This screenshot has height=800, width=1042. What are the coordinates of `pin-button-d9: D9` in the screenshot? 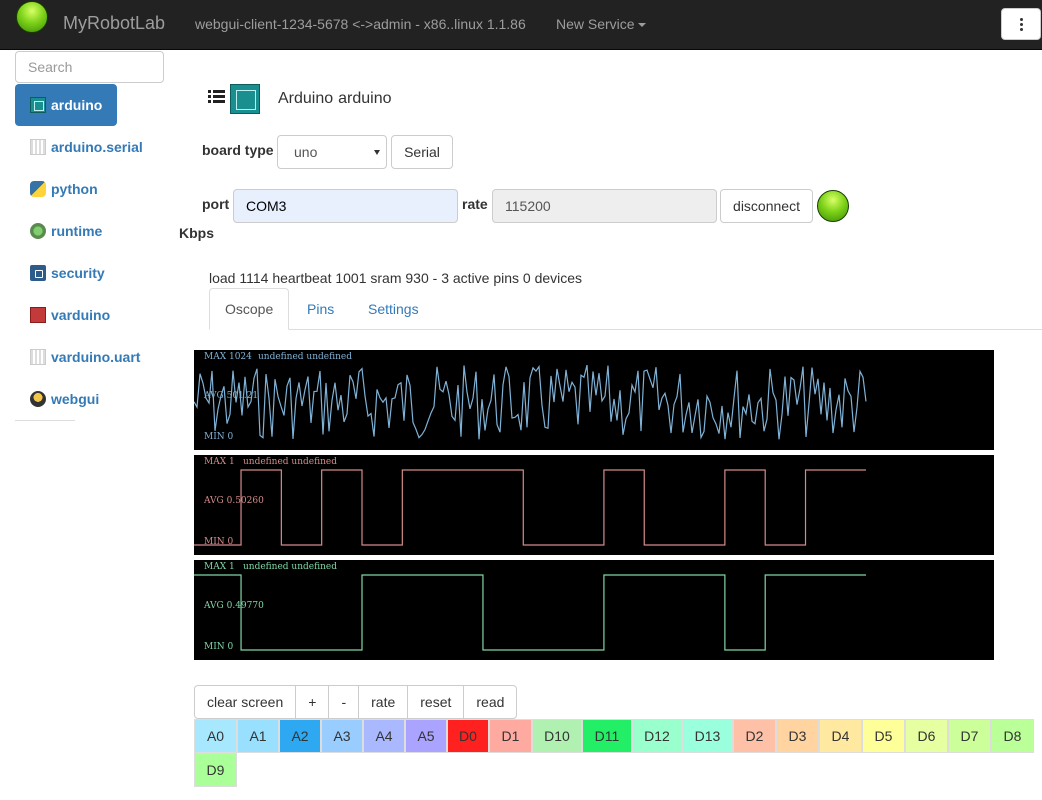 It's located at (215, 770).